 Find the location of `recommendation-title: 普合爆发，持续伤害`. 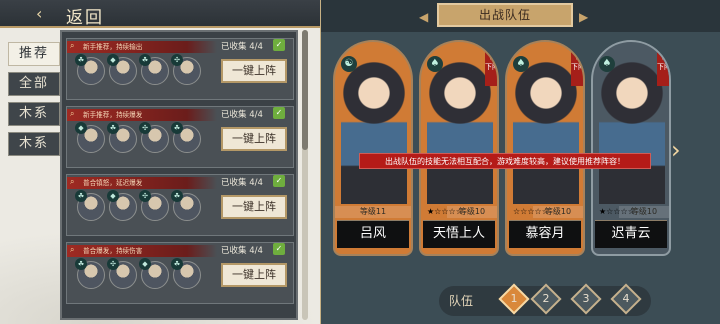

recommendation-title: 普合爆发，持续伤害 is located at coordinates (142, 251).